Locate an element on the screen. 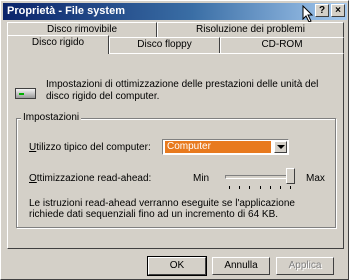 The width and height of the screenshot is (349, 280). hard-disk-icon is located at coordinates (25, 93).